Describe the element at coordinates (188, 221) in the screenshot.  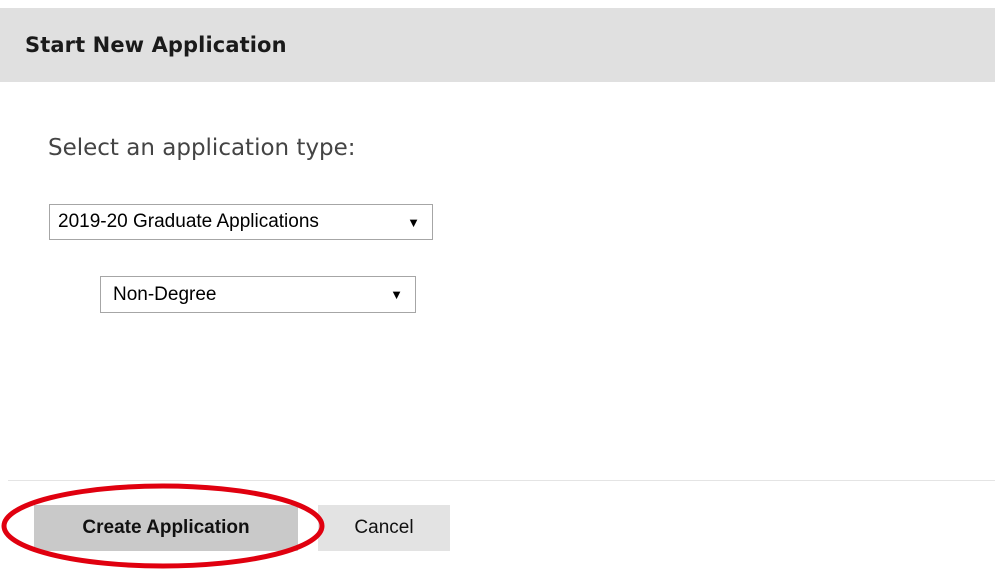
I see `application-type-selected-value: 2019-20 Graduate Applications` at that location.